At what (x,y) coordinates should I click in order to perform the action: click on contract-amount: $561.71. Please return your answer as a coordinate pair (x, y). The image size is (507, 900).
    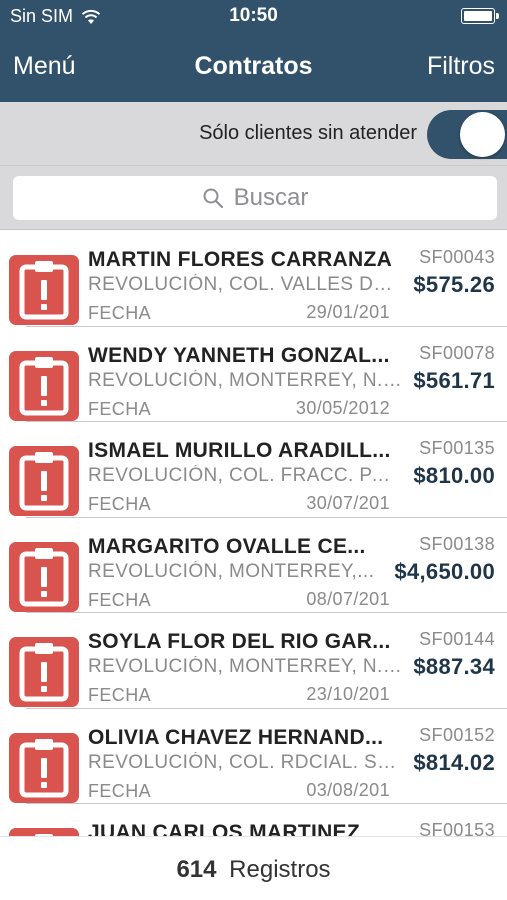
    Looking at the image, I should click on (454, 380).